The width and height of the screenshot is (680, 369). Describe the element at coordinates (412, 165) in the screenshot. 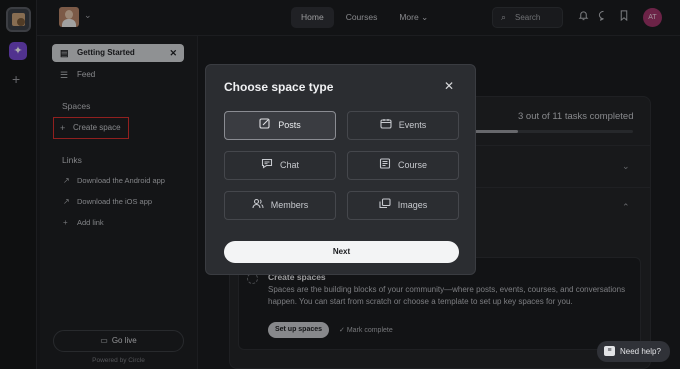

I see `space-type-label: Course` at that location.